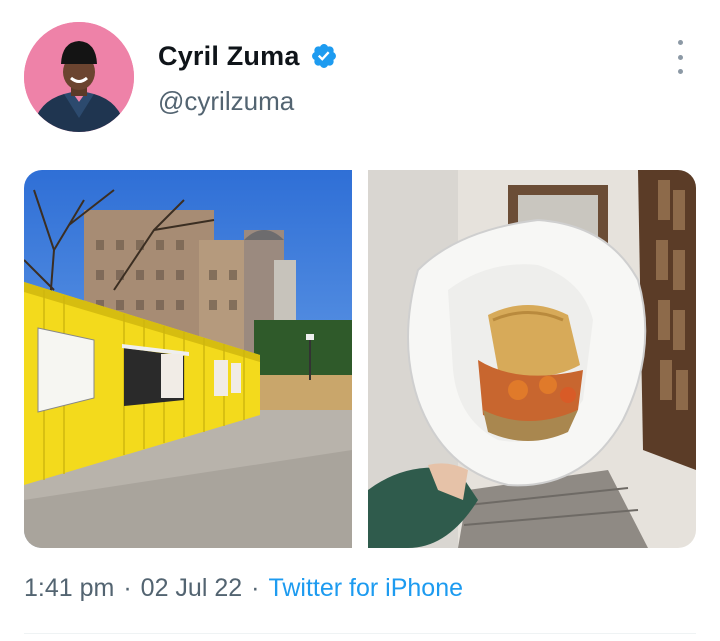 The height and width of the screenshot is (641, 720). I want to click on author-display-name: Cyril Zuma, so click(229, 56).